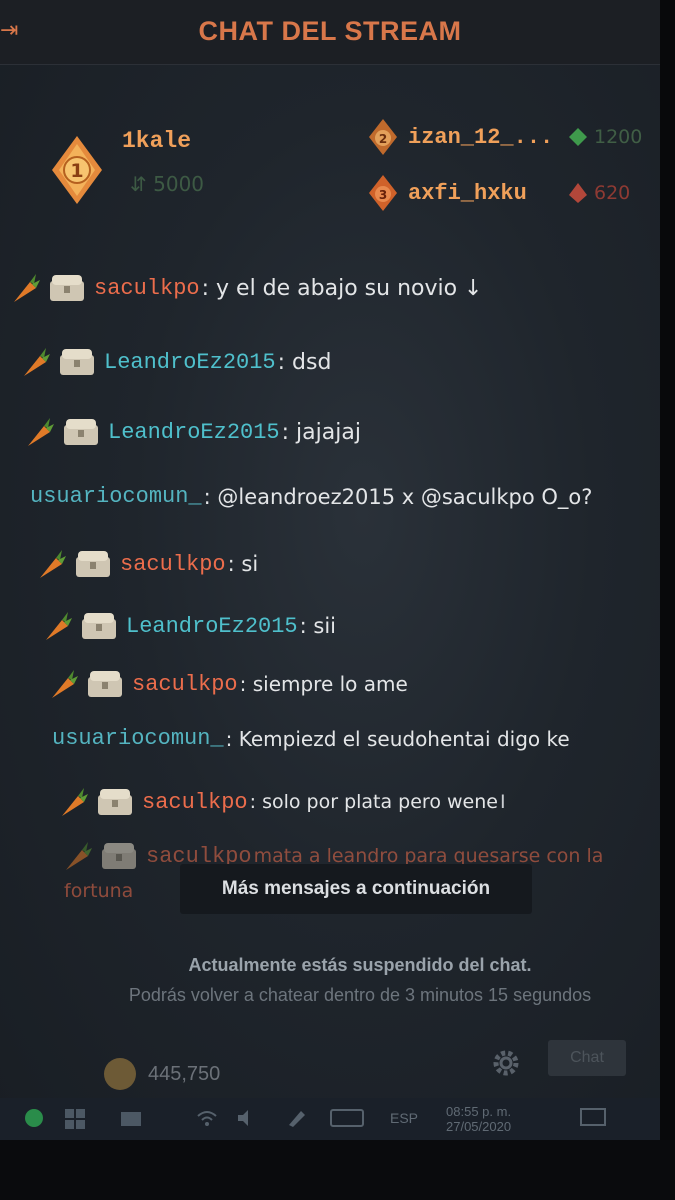 This screenshot has width=675, height=1200. I want to click on rank-3-name: axfi_hxku, so click(467, 193).